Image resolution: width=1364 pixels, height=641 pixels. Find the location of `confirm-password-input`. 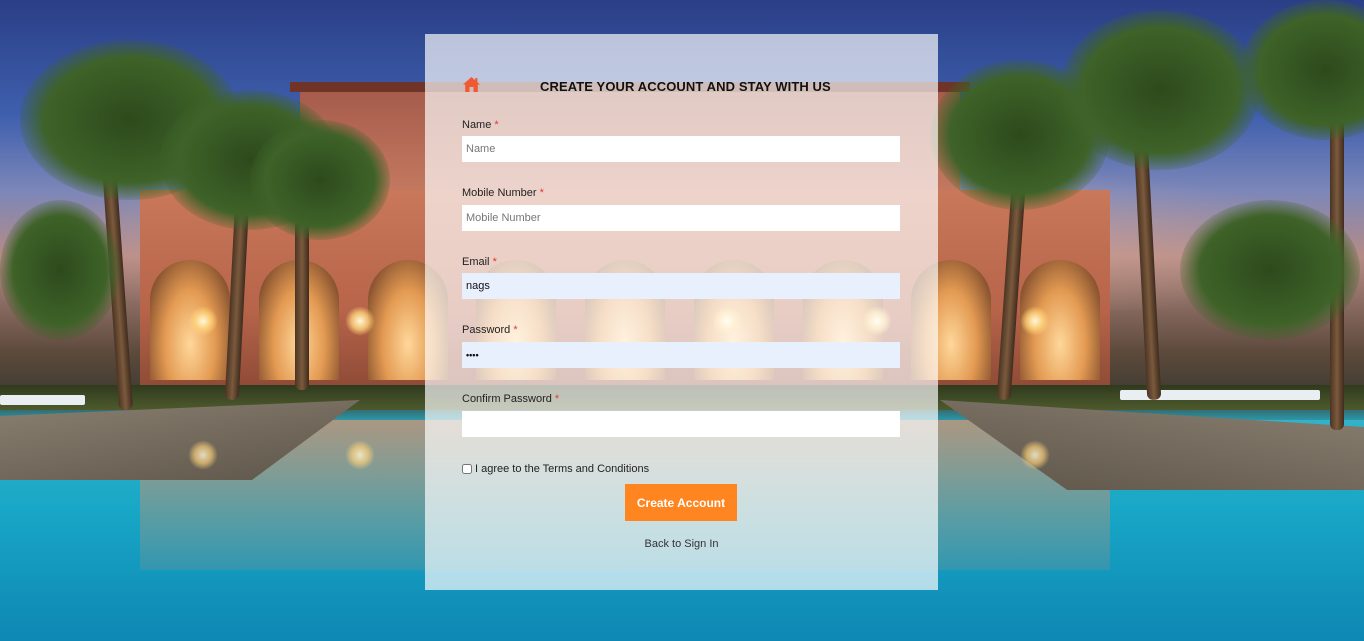

confirm-password-input is located at coordinates (681, 424).